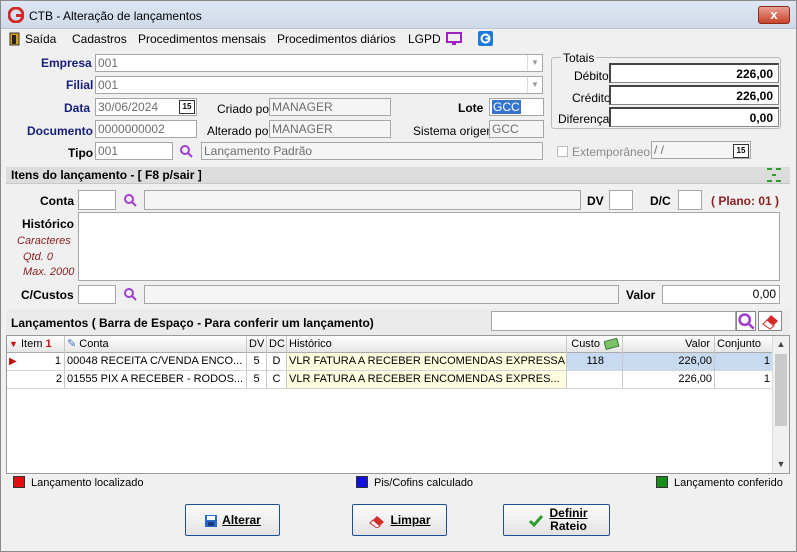 Image resolution: width=797 pixels, height=552 pixels. What do you see at coordinates (485, 38) in the screenshot?
I see `app-shortcut-icon` at bounding box center [485, 38].